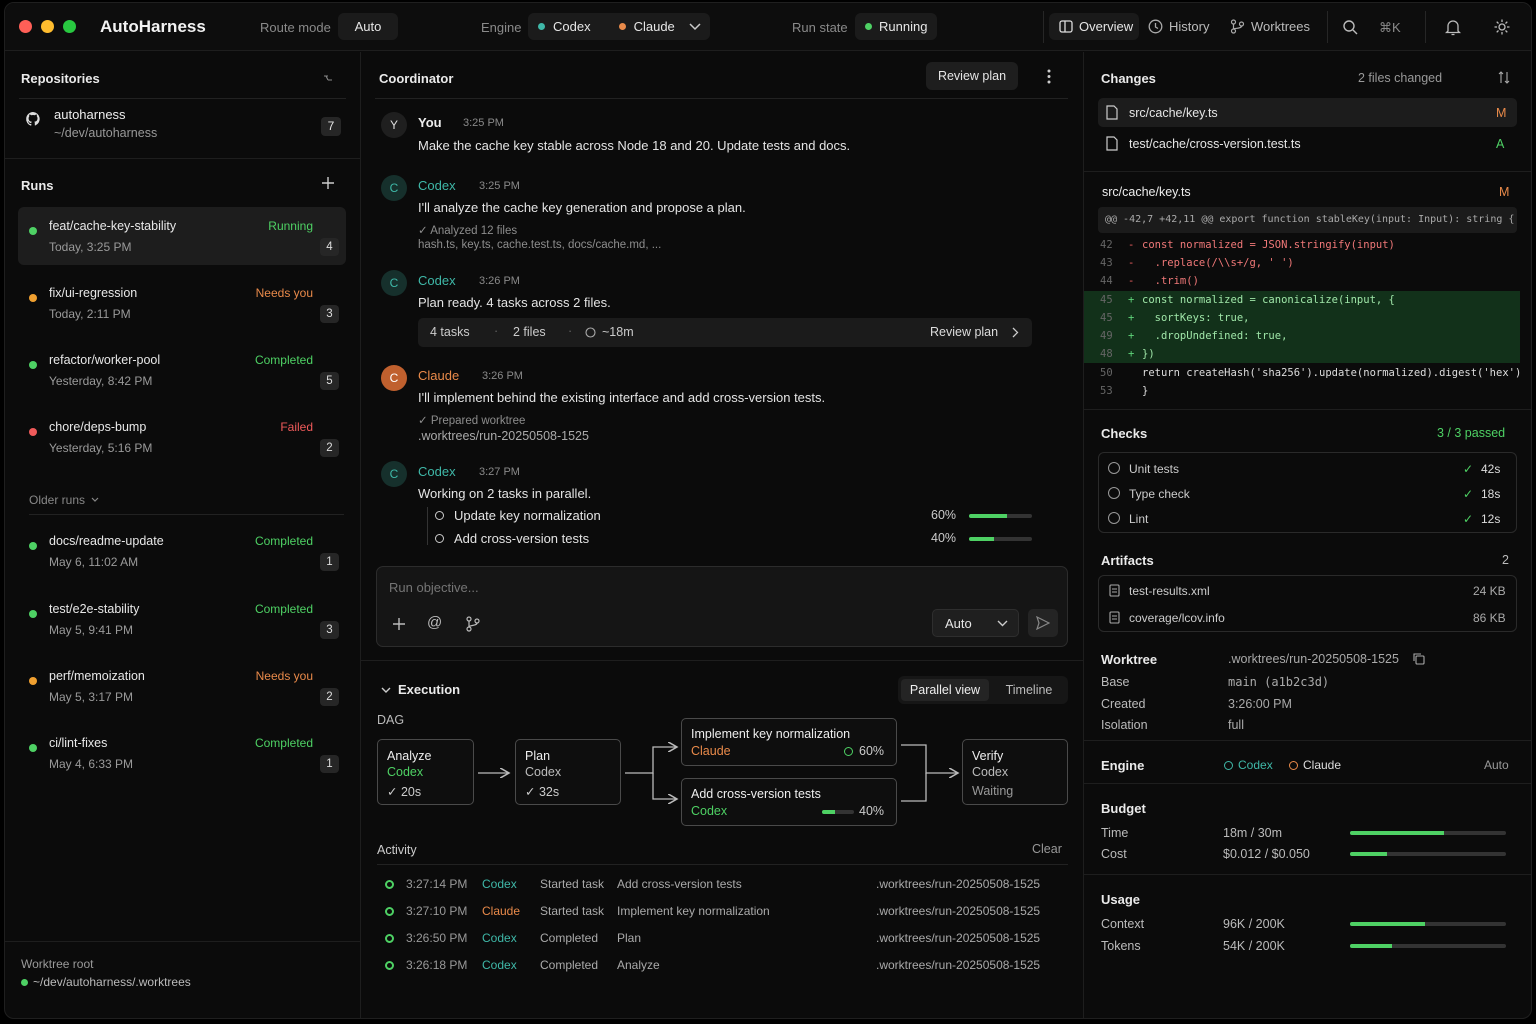 Image resolution: width=1536 pixels, height=1024 pixels. I want to click on search-icon, so click(1350, 27).